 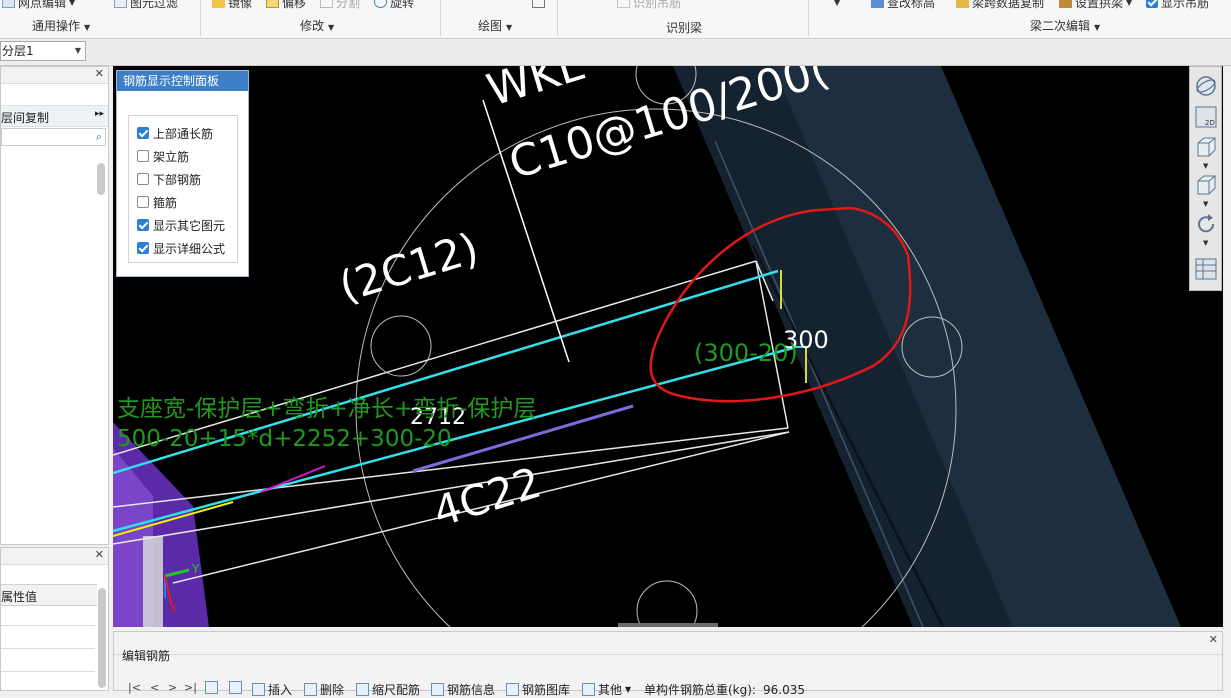 I want to click on floor-copy-item: 层间复制 ▸▸, so click(x=54, y=116).